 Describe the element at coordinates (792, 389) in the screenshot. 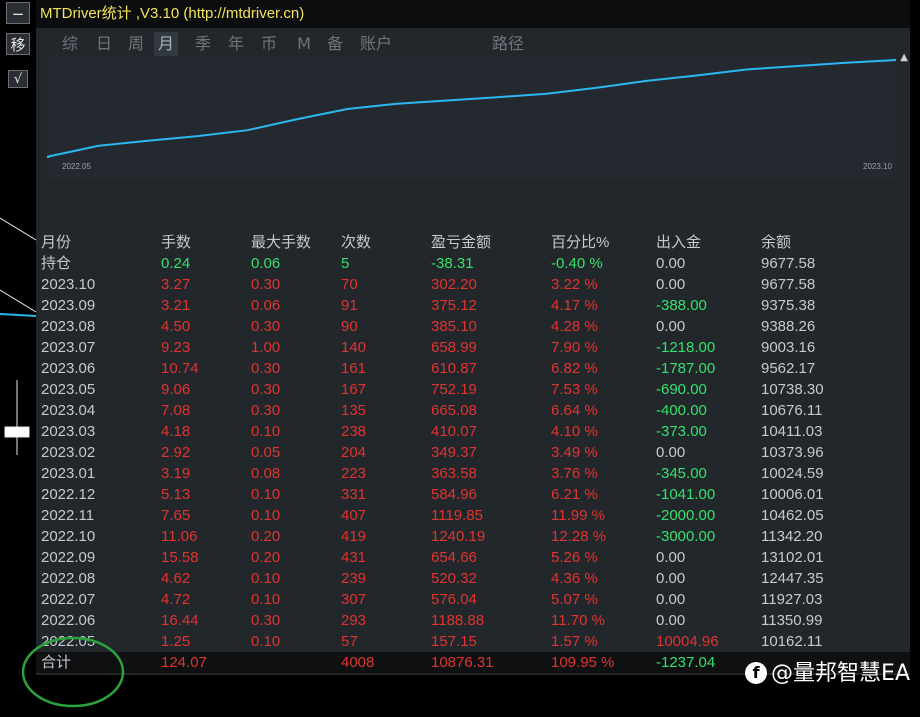

I see `table-cell: 10738.30` at that location.